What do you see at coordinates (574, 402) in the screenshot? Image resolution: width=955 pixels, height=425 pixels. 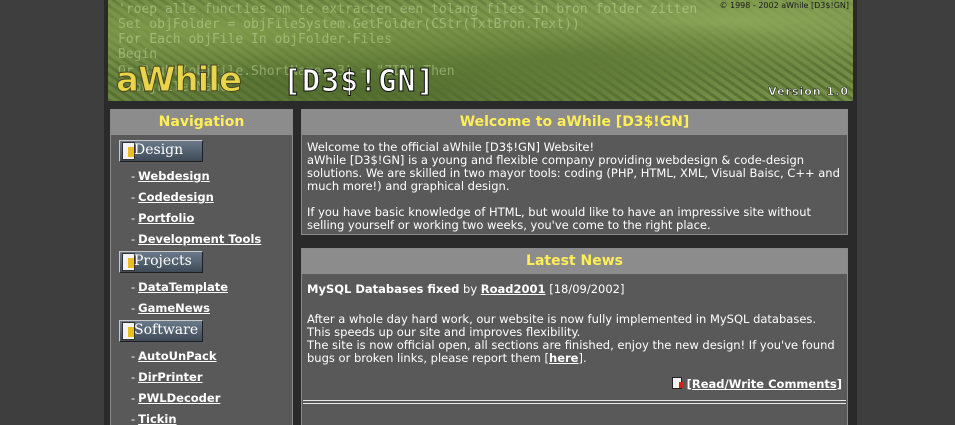 I see `news-separator` at bounding box center [574, 402].